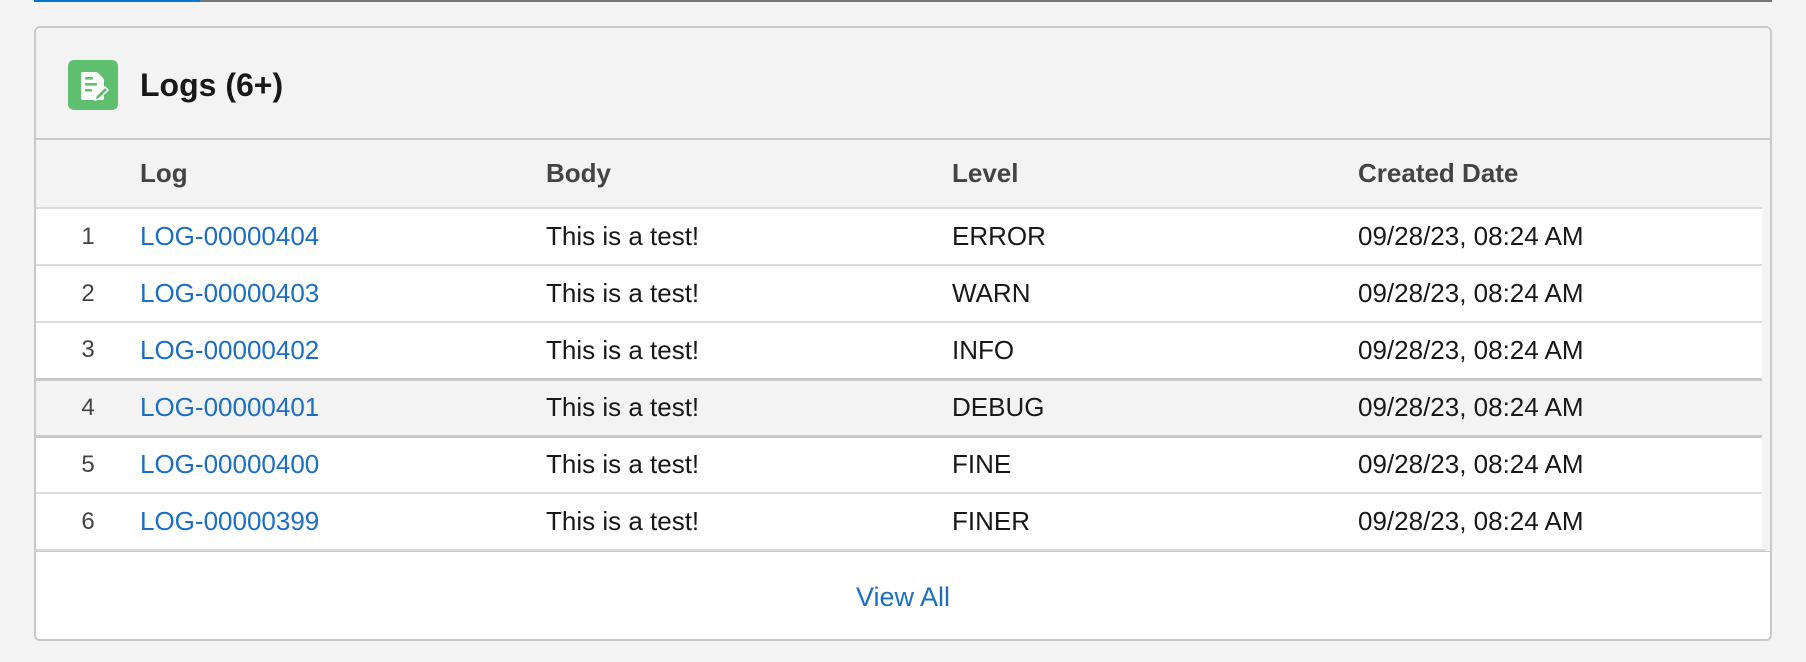 The image size is (1806, 662). I want to click on log-record-link: LOG-00000402, so click(229, 350).